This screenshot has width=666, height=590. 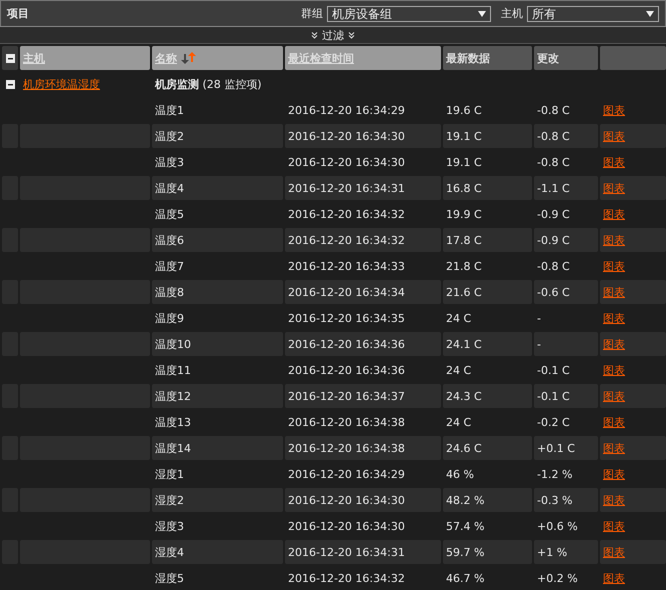 I want to click on table-cell-text: 21.8 C, so click(x=464, y=266).